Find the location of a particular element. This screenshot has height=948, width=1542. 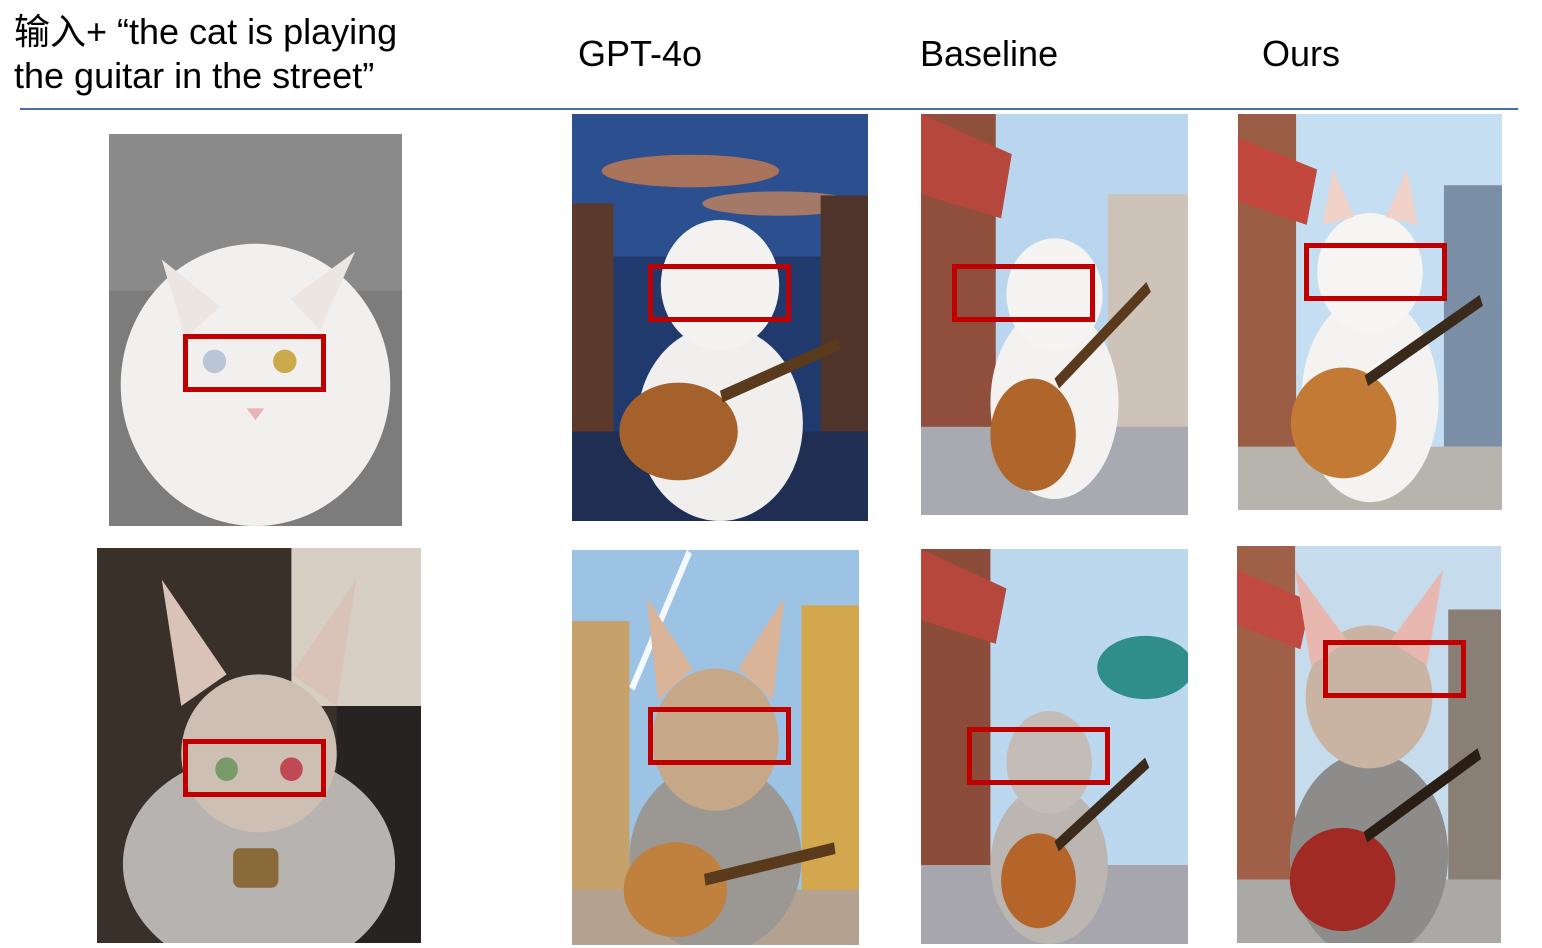

ours-image-row1 is located at coordinates (1370, 312).